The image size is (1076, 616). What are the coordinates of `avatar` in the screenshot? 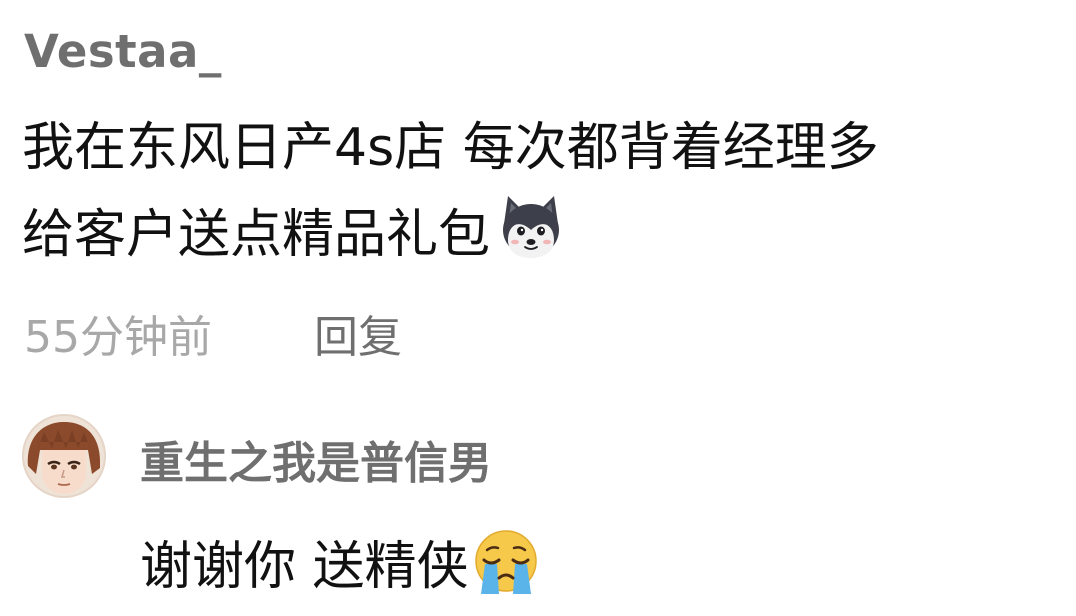 It's located at (64, 456).